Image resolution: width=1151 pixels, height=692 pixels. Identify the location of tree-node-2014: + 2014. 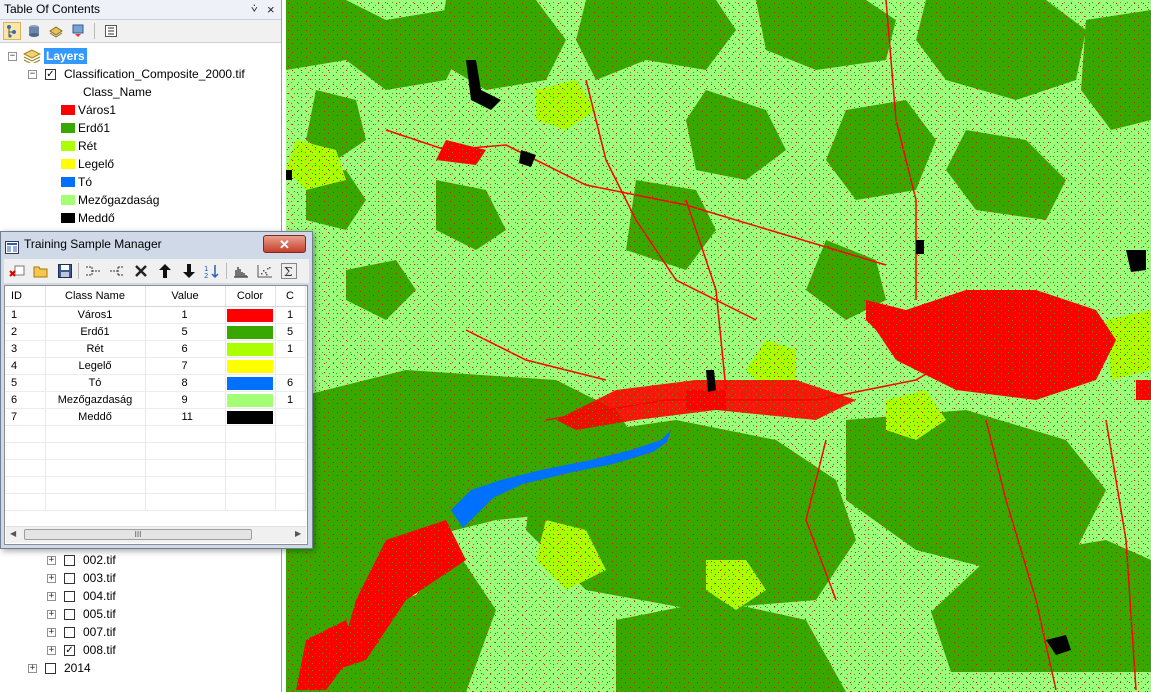
(128, 668).